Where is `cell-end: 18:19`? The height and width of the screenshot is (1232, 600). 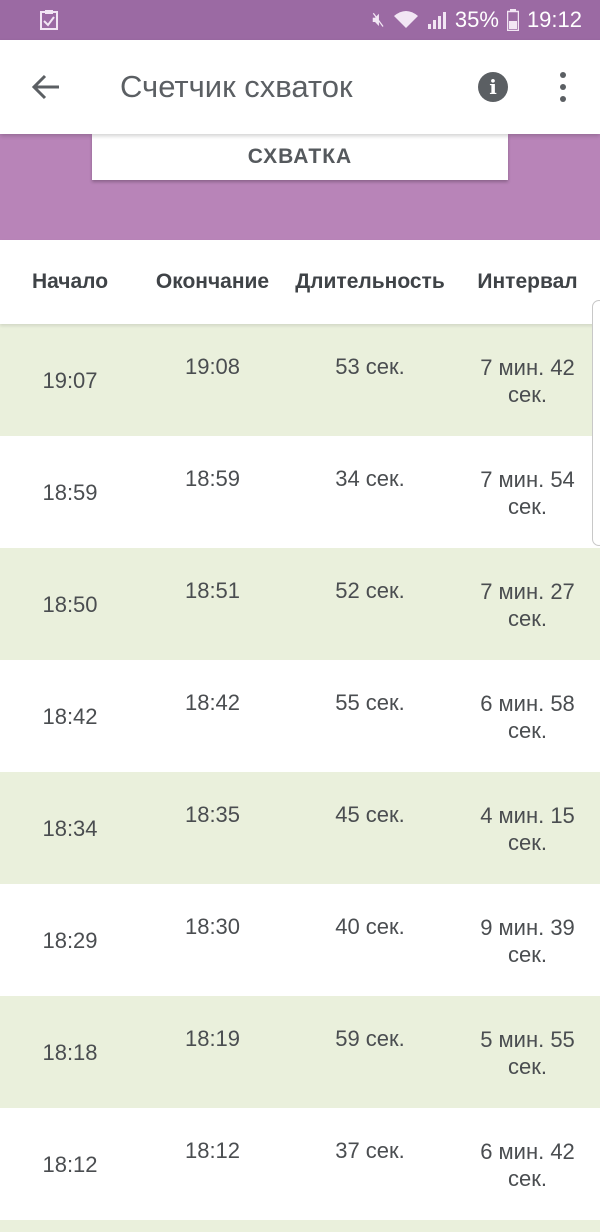 cell-end: 18:19 is located at coordinates (212, 1038).